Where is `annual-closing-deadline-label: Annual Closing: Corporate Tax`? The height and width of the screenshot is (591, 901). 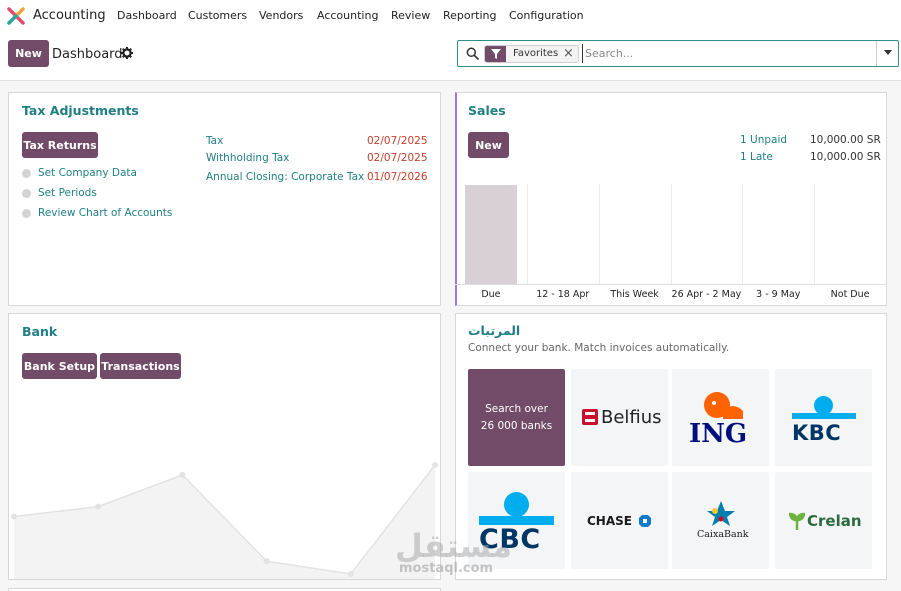
annual-closing-deadline-label: Annual Closing: Corporate Tax is located at coordinates (285, 177).